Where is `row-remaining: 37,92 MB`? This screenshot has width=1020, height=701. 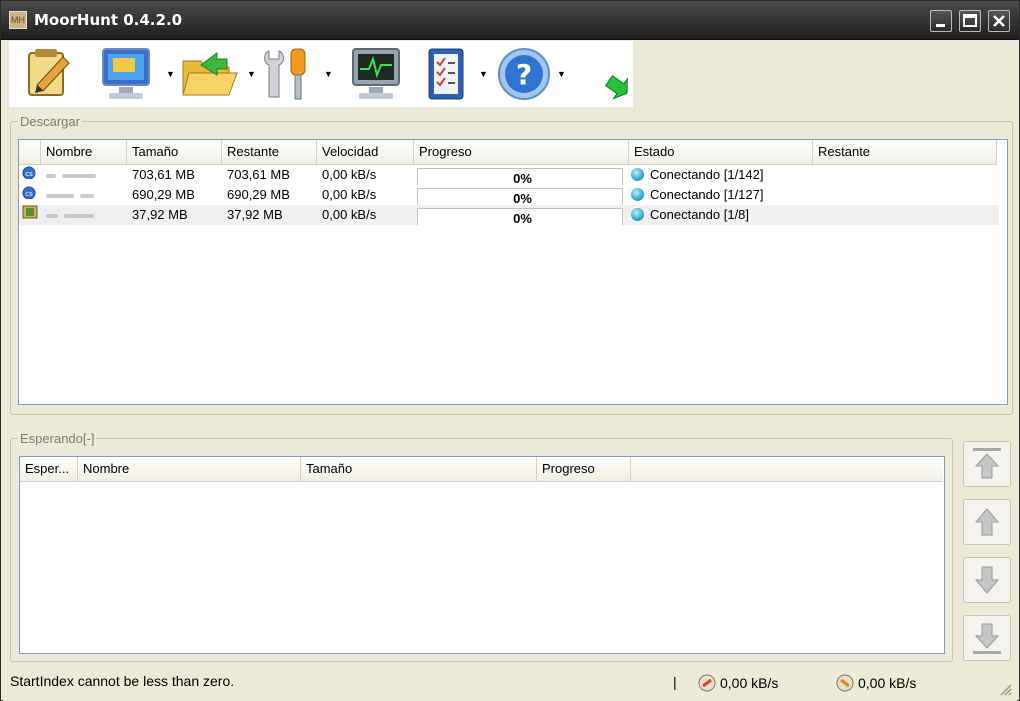 row-remaining: 37,92 MB is located at coordinates (255, 214).